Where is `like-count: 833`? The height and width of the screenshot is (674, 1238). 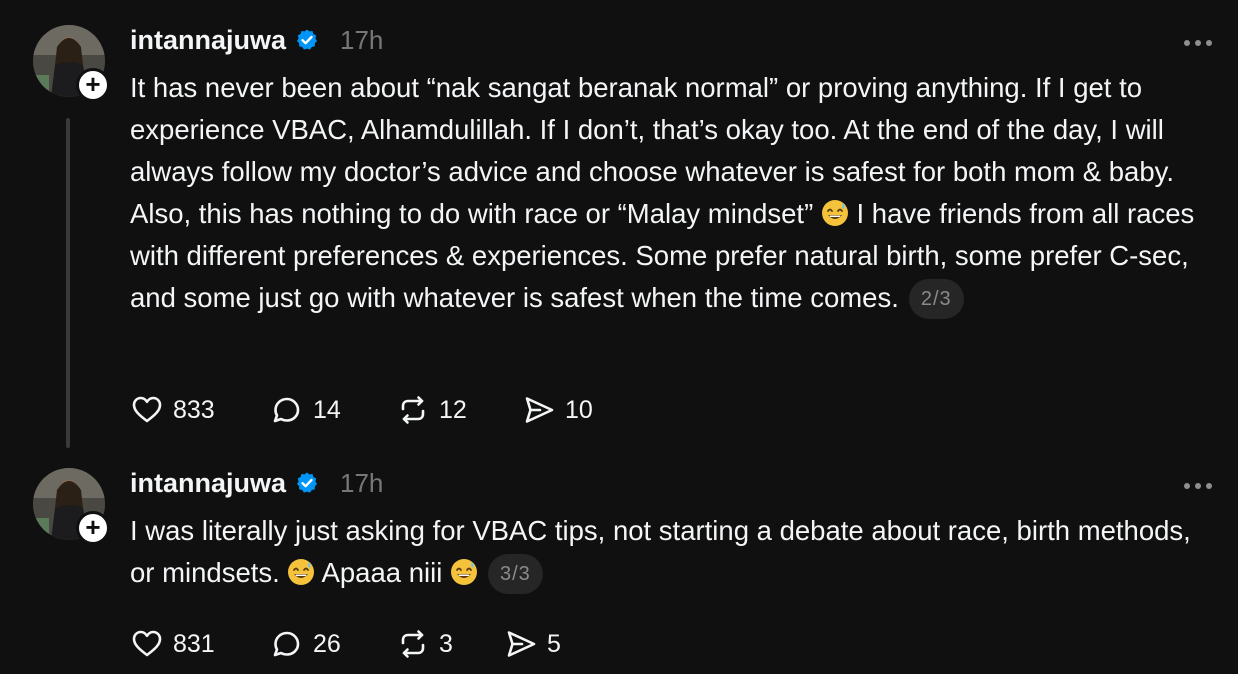 like-count: 833 is located at coordinates (194, 409).